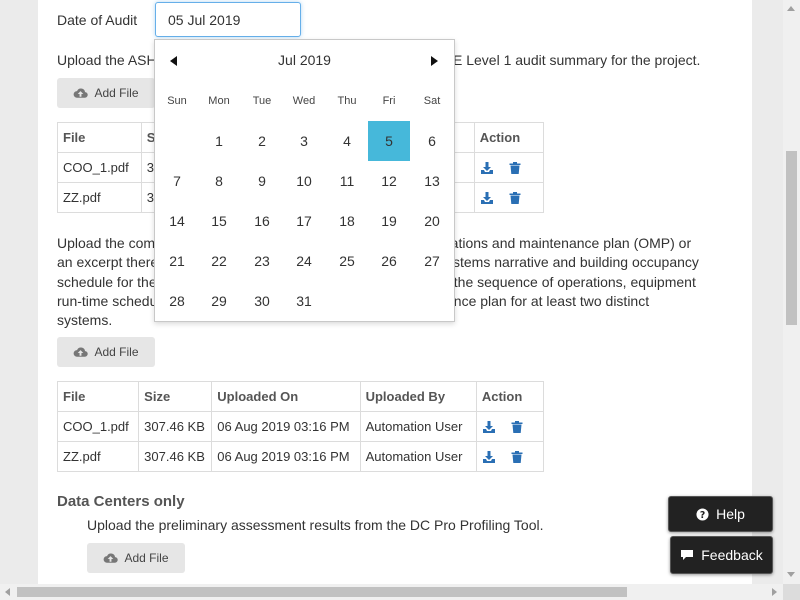 The height and width of the screenshot is (600, 800). I want to click on col-uploaded-by: Uploaded By, so click(418, 396).